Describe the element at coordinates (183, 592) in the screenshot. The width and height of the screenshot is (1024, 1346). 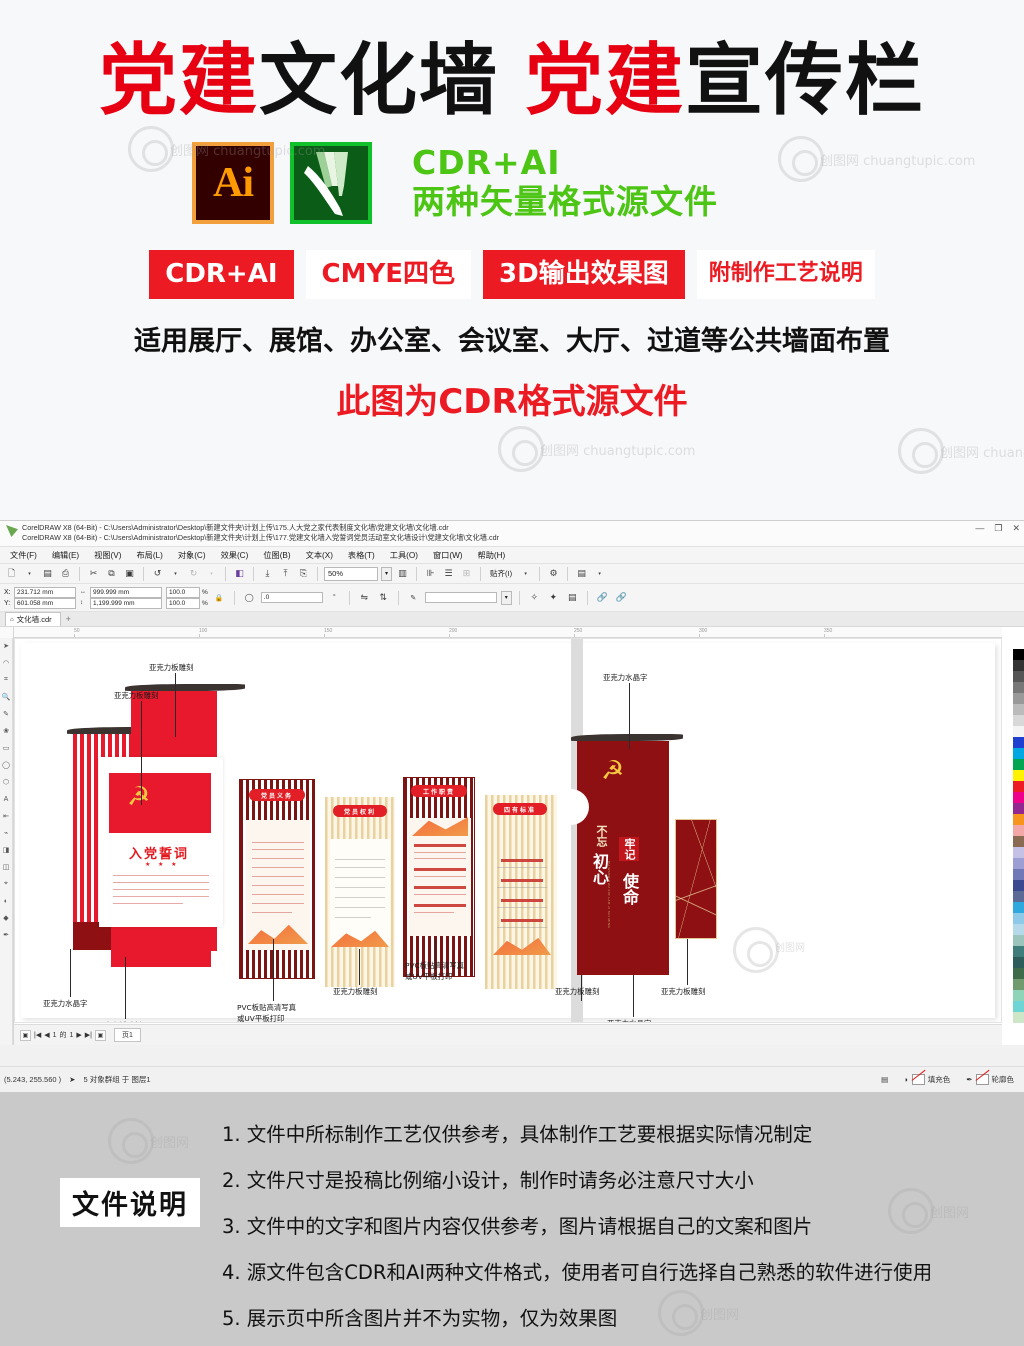
I see `scale-width-input: 100.0` at that location.